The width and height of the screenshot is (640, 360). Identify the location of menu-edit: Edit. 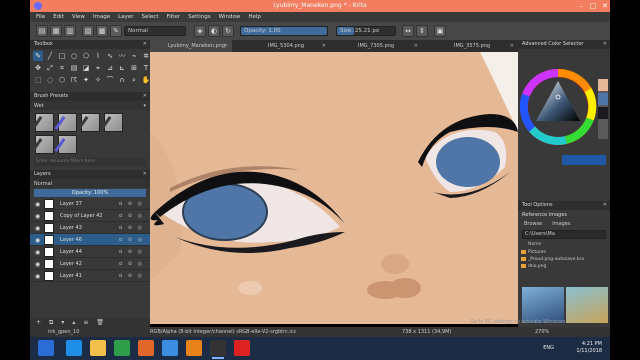
(58, 17).